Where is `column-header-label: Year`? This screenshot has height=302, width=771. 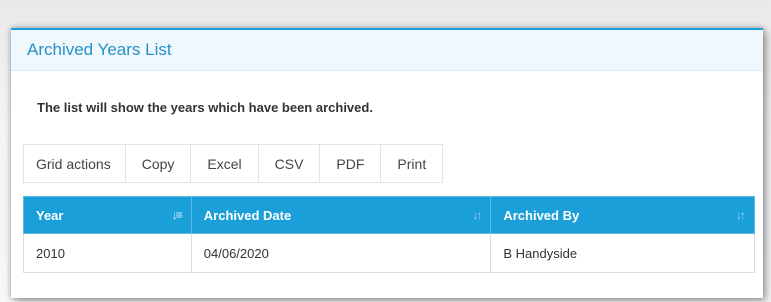
column-header-label: Year is located at coordinates (50, 215).